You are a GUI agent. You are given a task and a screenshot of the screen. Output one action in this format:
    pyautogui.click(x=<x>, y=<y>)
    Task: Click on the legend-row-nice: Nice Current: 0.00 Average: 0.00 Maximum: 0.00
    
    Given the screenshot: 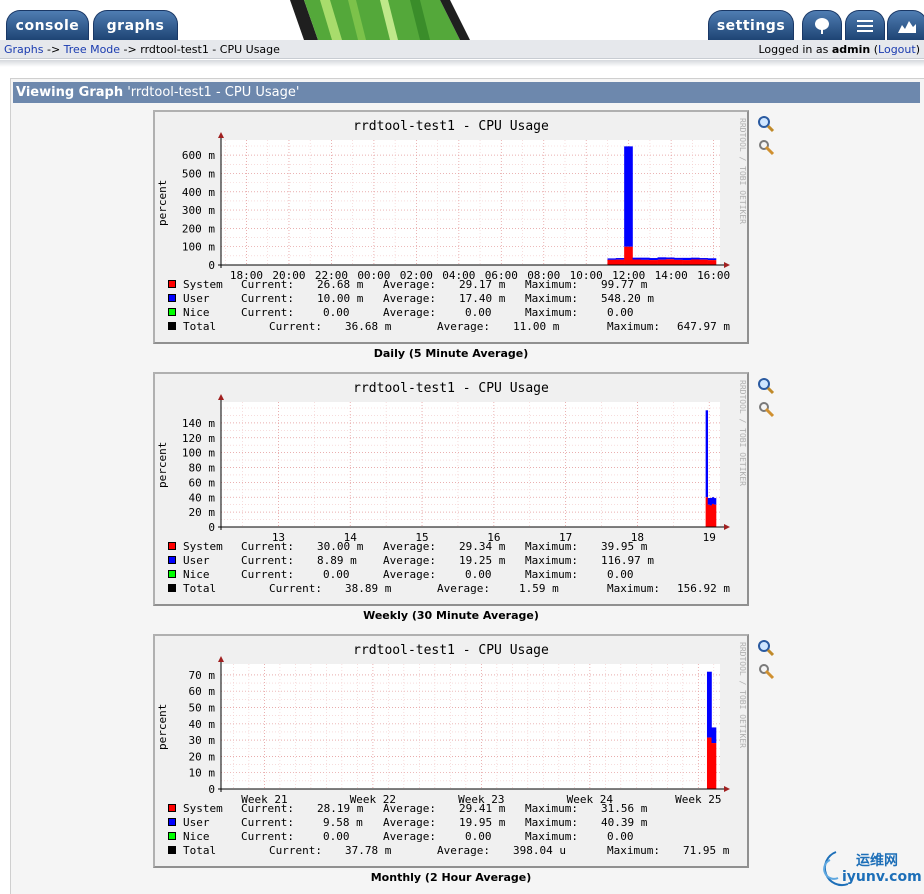 What is the action you would take?
    pyautogui.click(x=455, y=313)
    